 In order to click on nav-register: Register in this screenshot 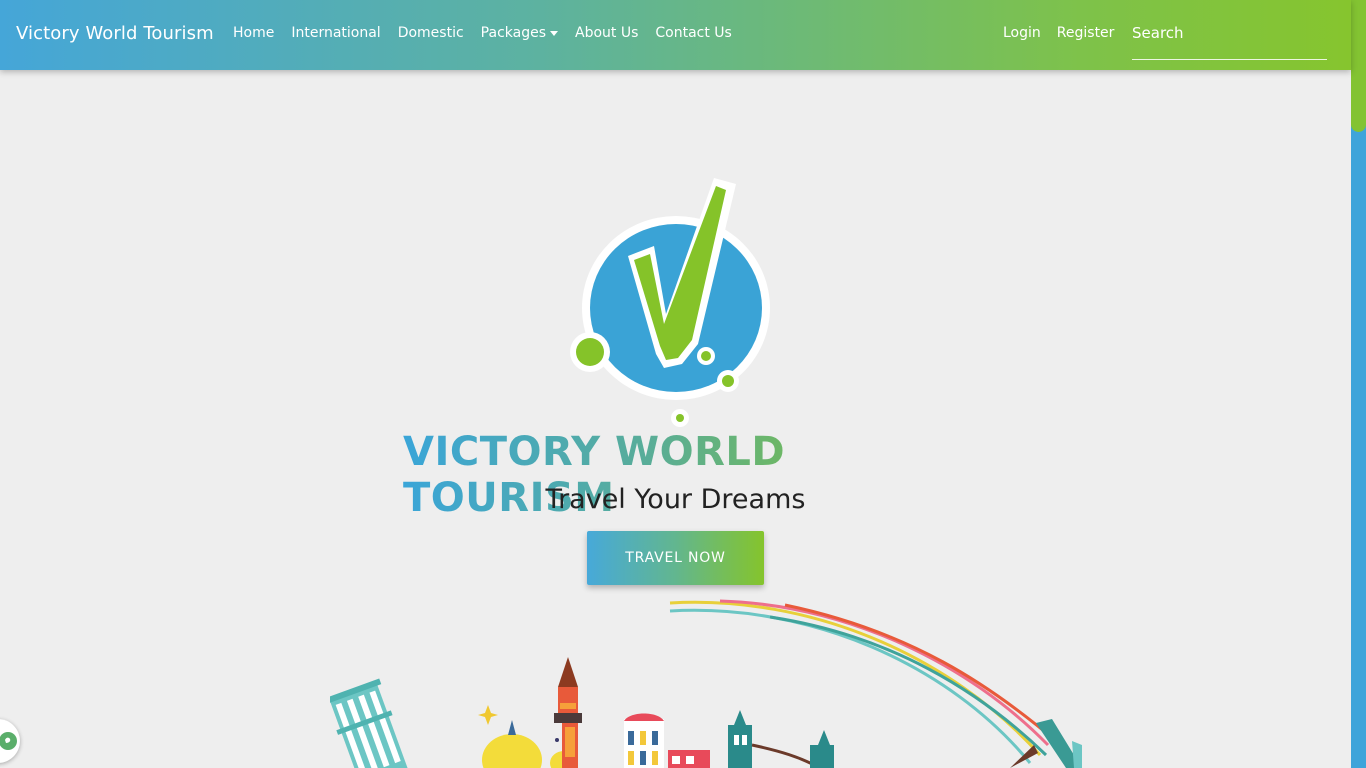, I will do `click(1086, 33)`.